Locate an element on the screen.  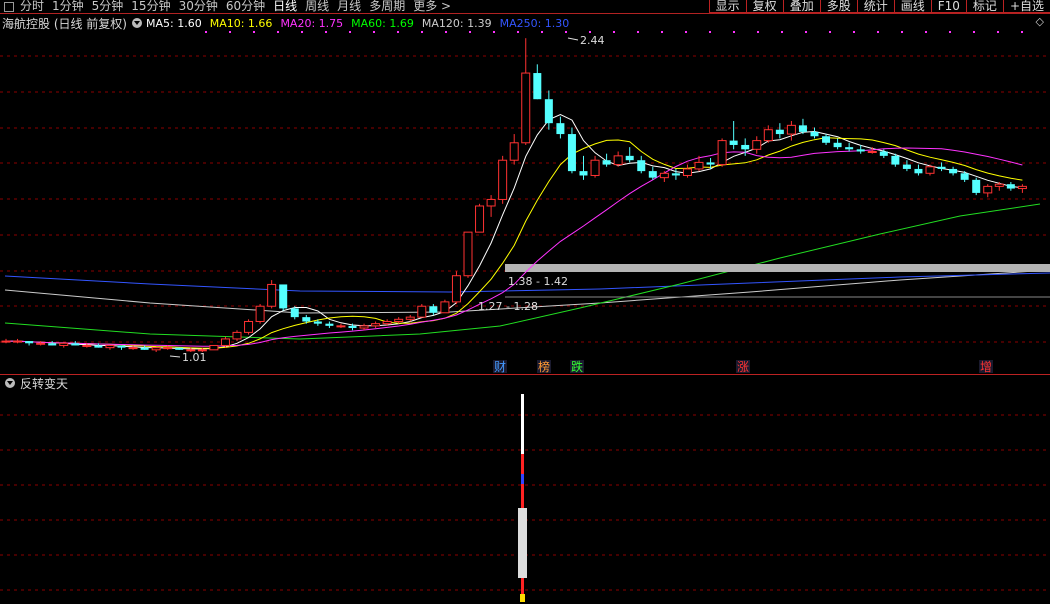
mark-button: 标记 is located at coordinates (984, 6).